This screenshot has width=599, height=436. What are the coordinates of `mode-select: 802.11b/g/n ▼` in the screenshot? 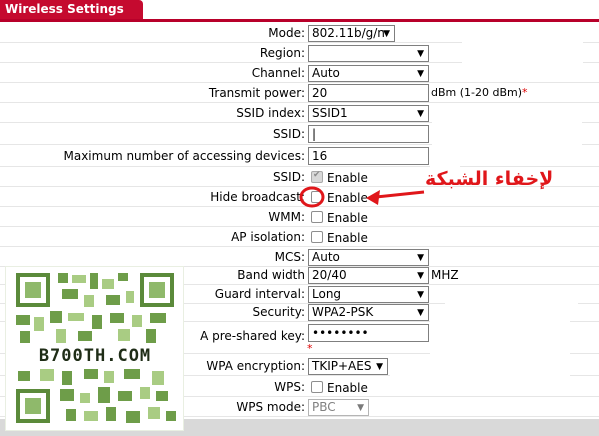 It's located at (351, 33).